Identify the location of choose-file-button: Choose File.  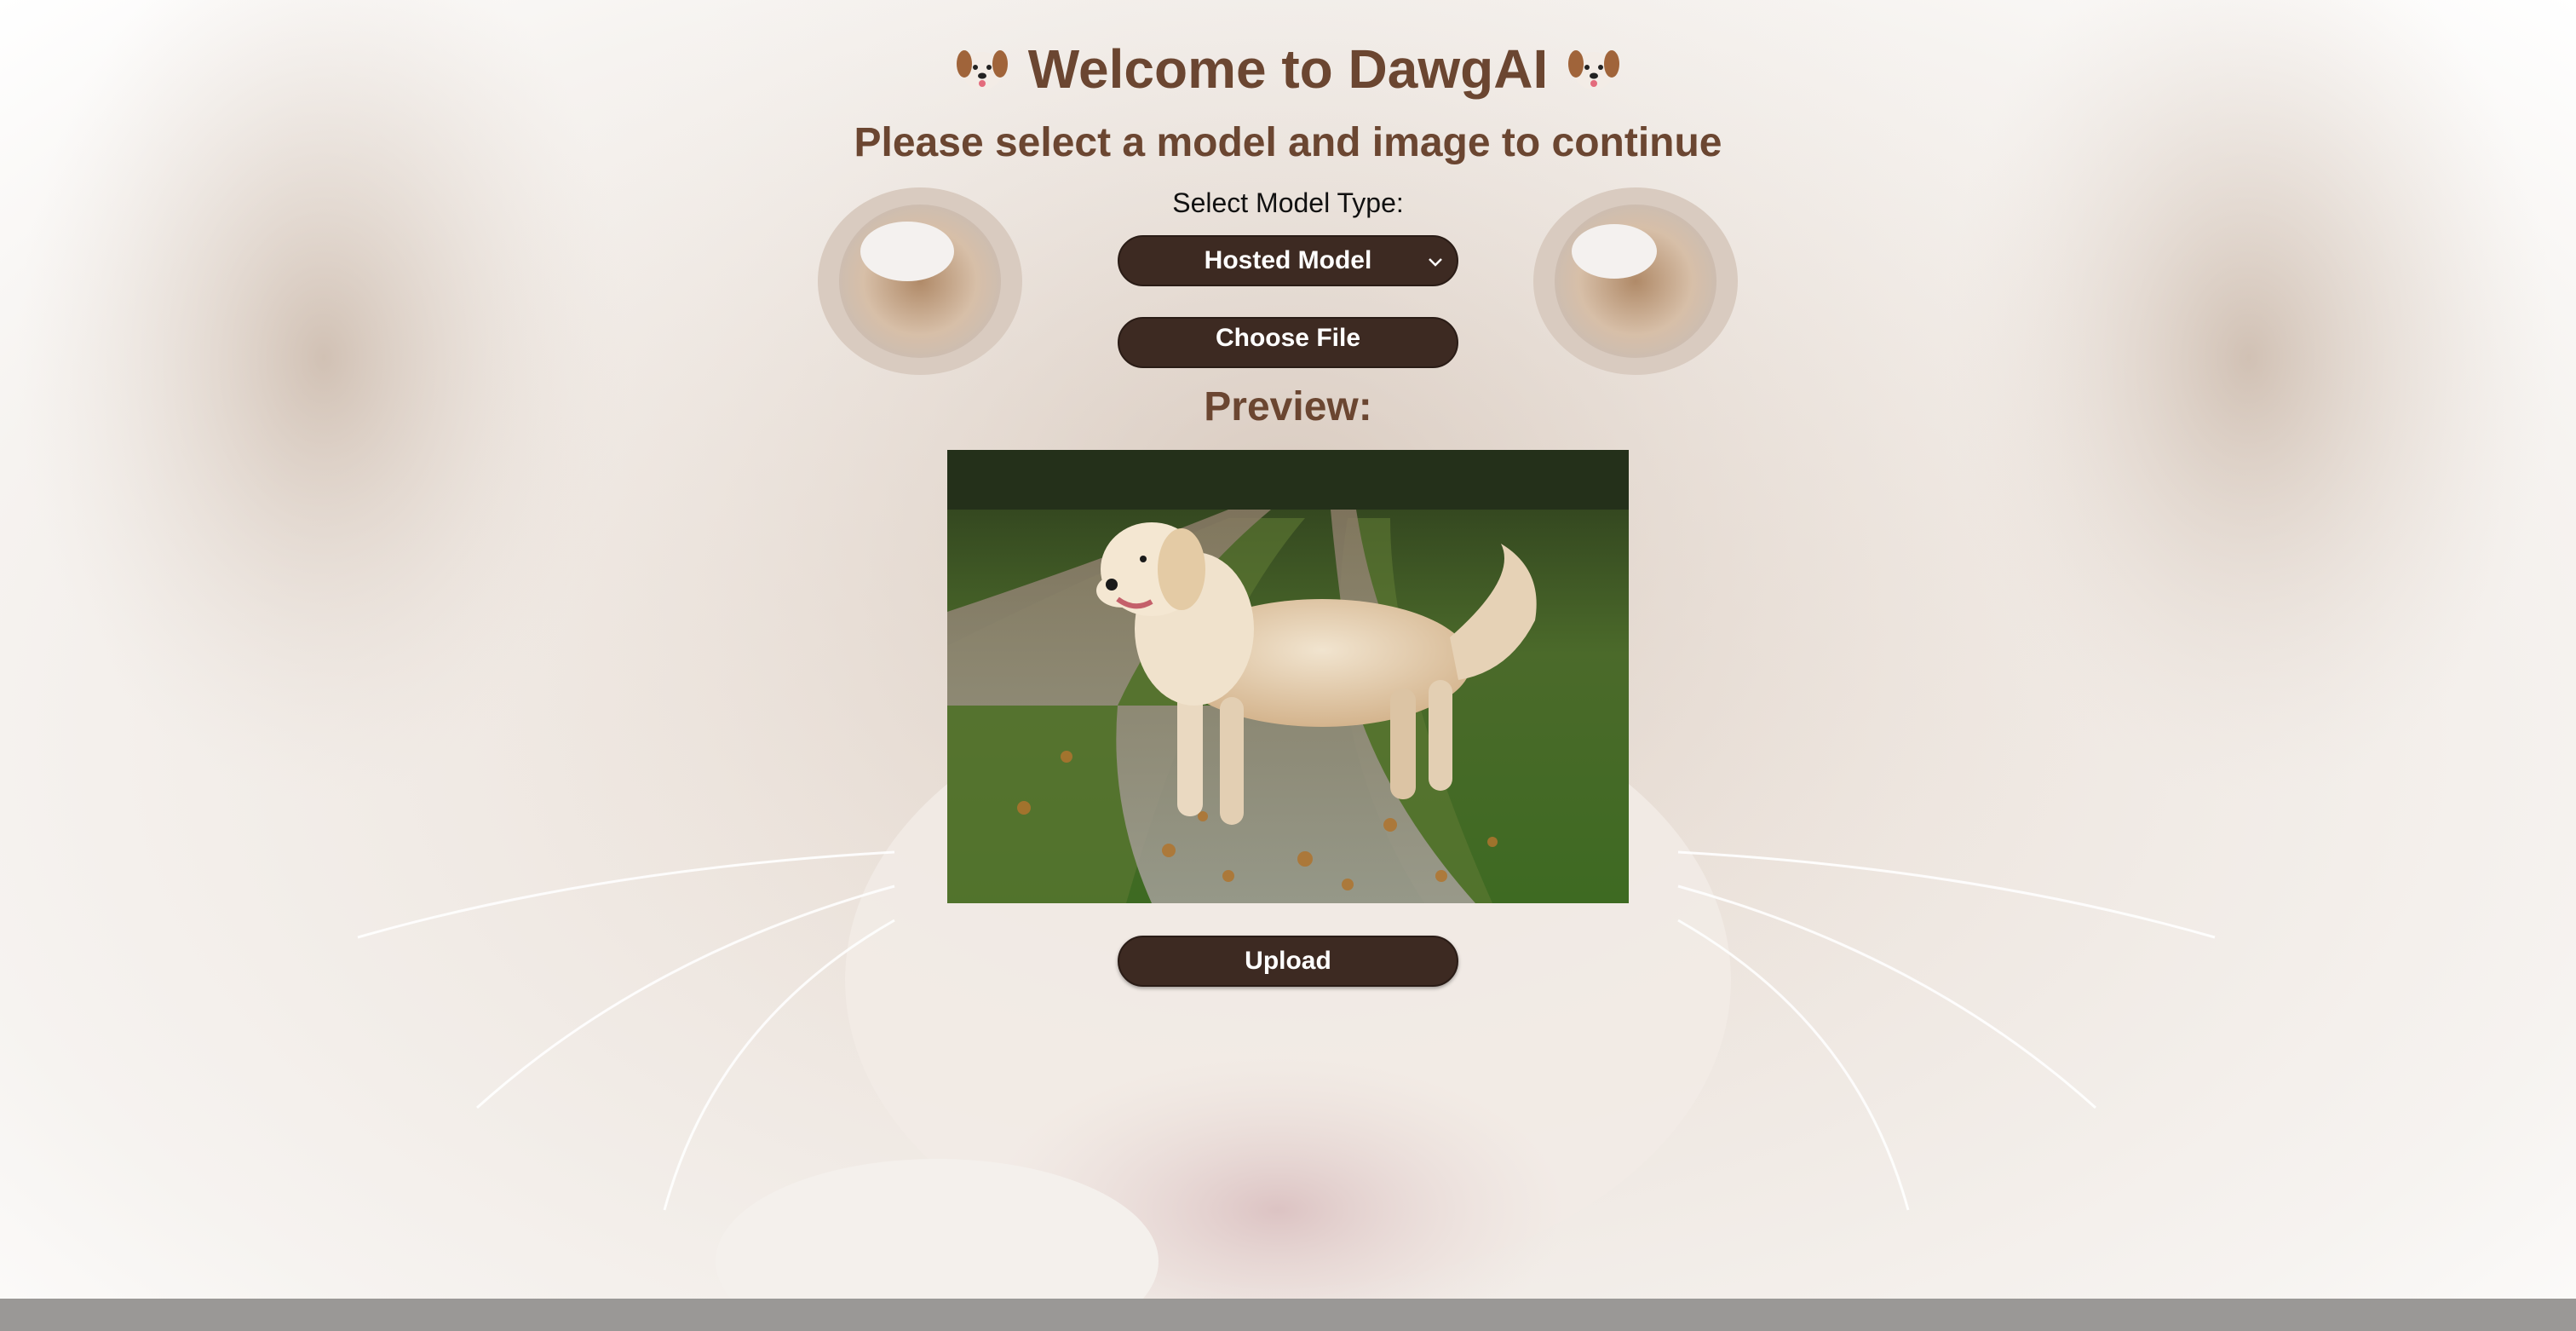
(1288, 342).